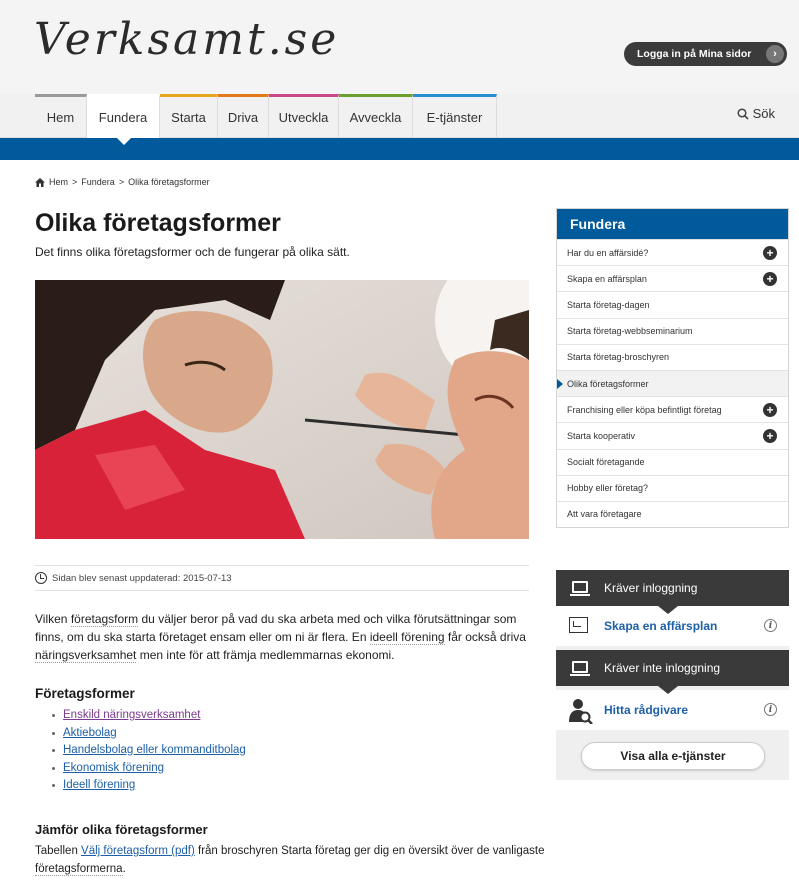 Image resolution: width=799 pixels, height=880 pixels. What do you see at coordinates (121, 829) in the screenshot?
I see `compare-heading: Jämför olika företagsformer` at bounding box center [121, 829].